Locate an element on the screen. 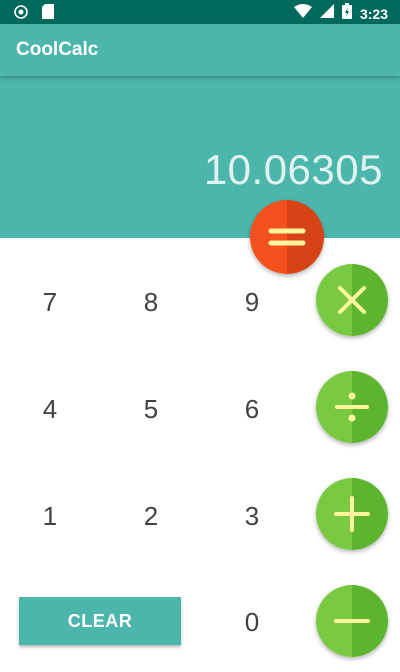 The image size is (400, 672). divide-icon is located at coordinates (352, 407).